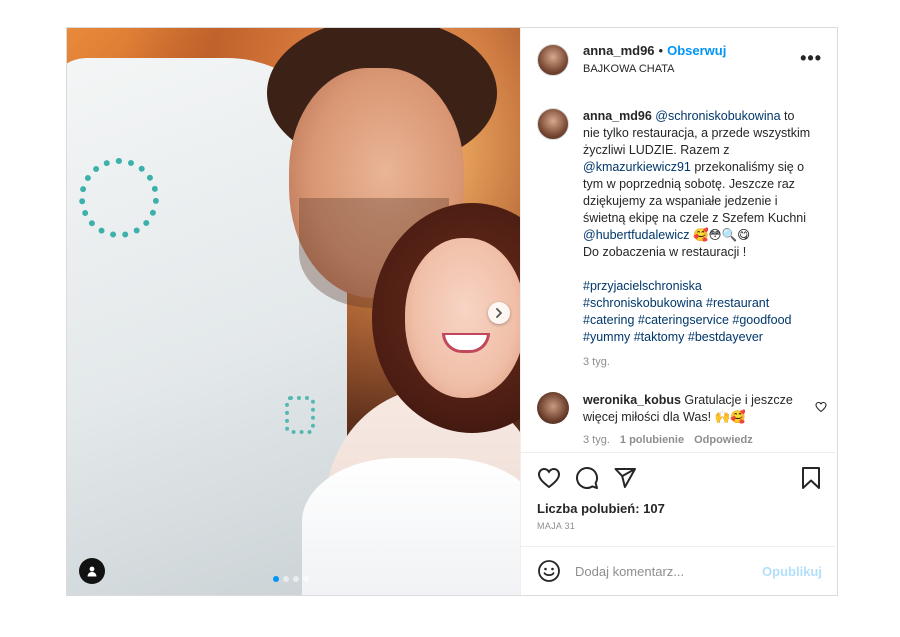  I want to click on caption-text: Do zobaczenia w restauracji !, so click(665, 252).